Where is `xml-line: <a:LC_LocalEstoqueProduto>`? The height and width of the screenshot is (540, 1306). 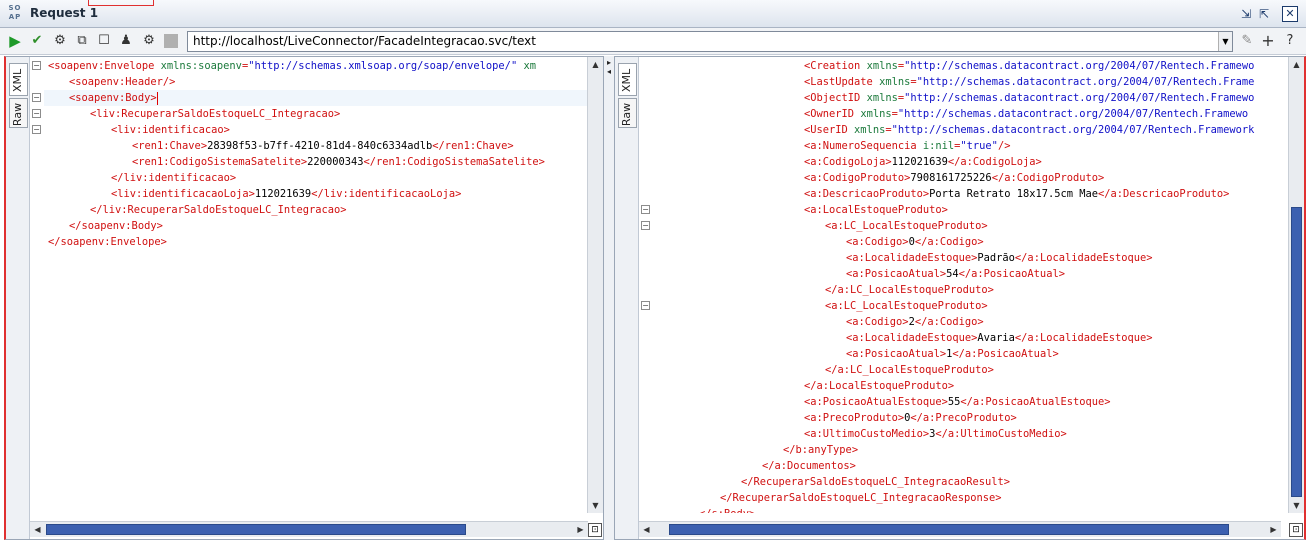 xml-line: <a:LC_LocalEstoqueProduto> is located at coordinates (906, 306).